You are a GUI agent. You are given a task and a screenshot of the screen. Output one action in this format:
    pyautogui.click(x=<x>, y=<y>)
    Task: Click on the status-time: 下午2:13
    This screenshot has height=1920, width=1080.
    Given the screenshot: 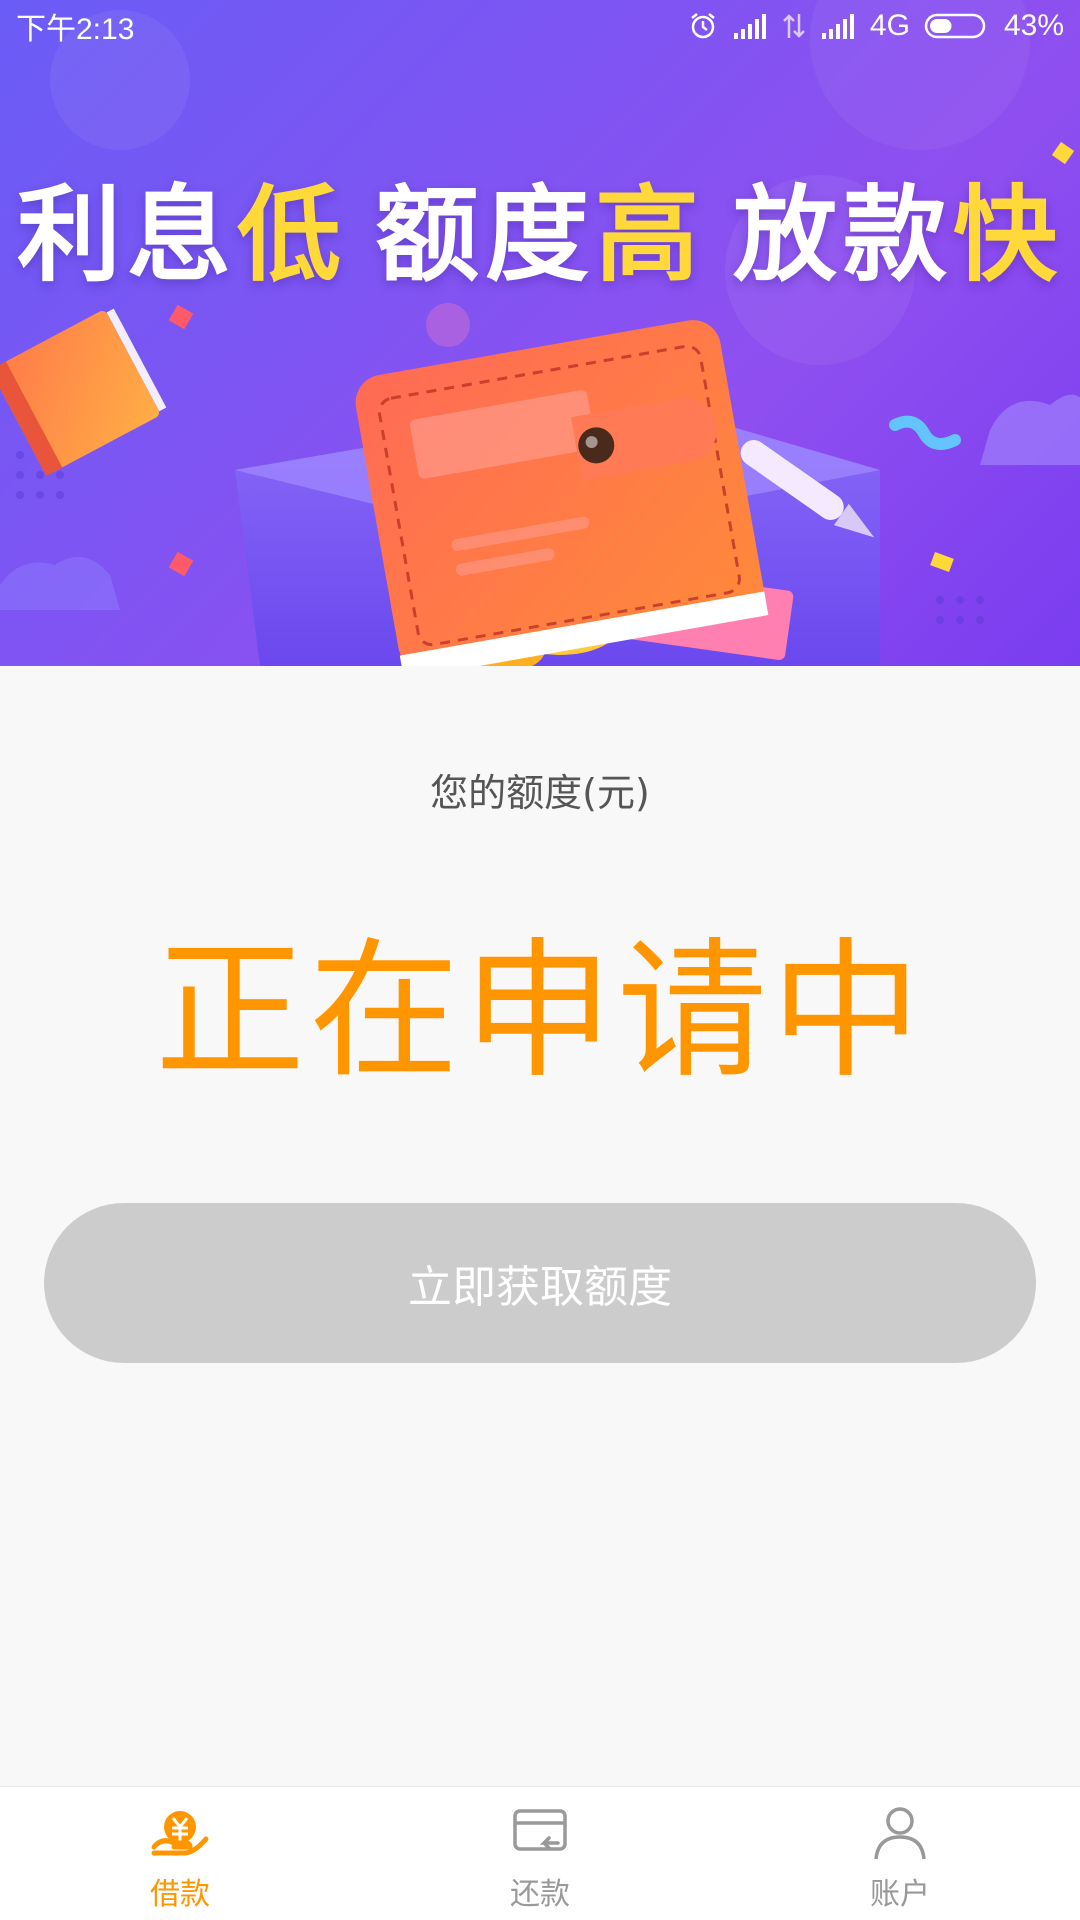 What is the action you would take?
    pyautogui.click(x=75, y=29)
    